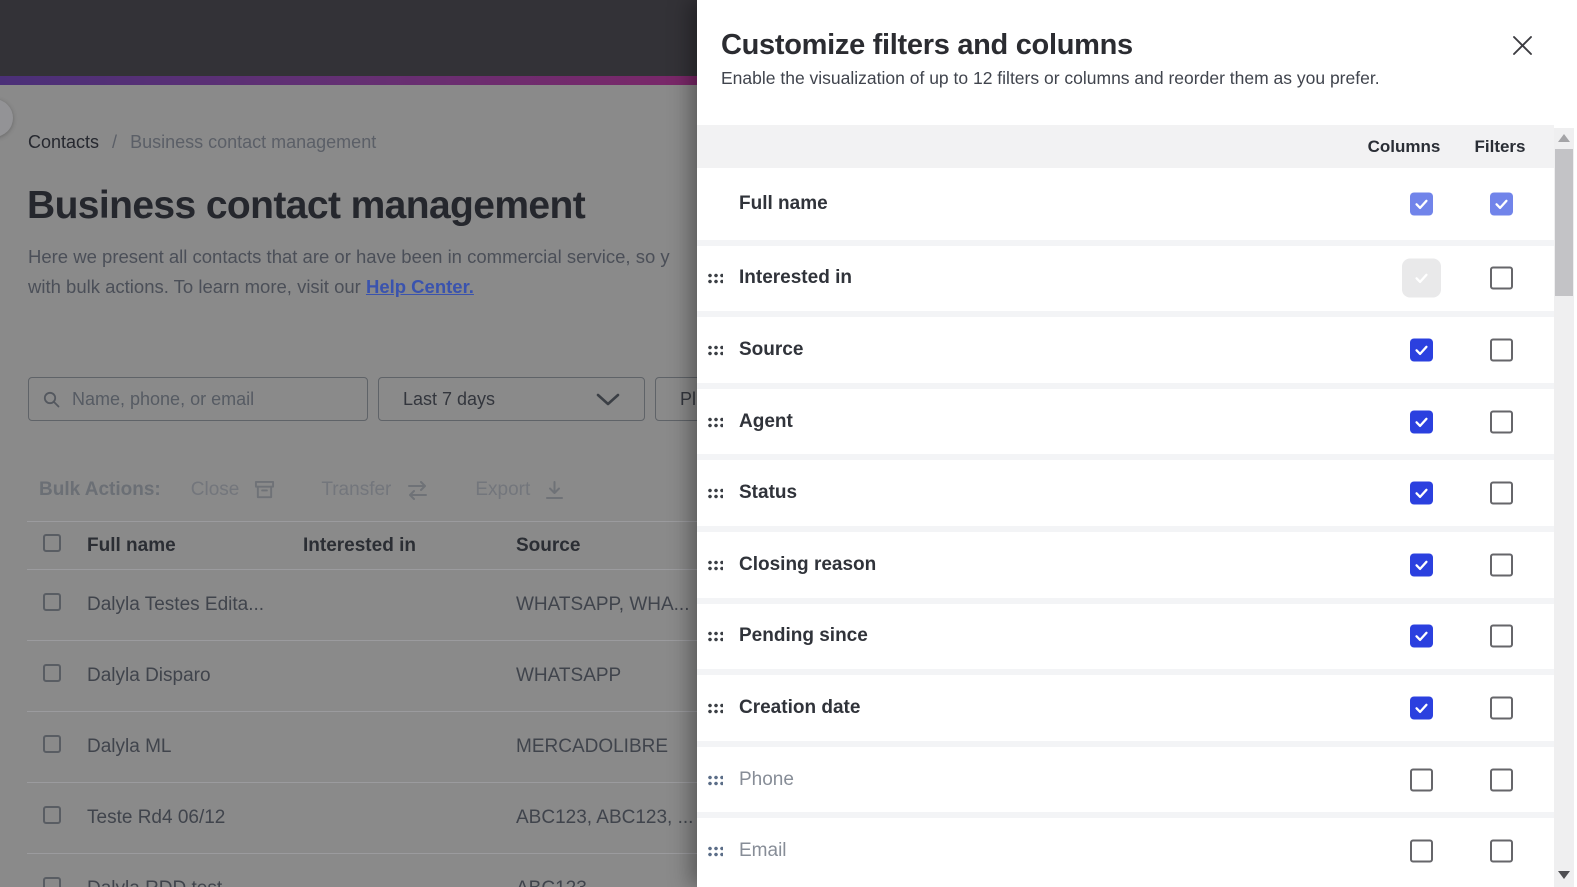 Image resolution: width=1577 pixels, height=887 pixels. Describe the element at coordinates (606, 882) in the screenshot. I see `cell-source: ABC123` at that location.